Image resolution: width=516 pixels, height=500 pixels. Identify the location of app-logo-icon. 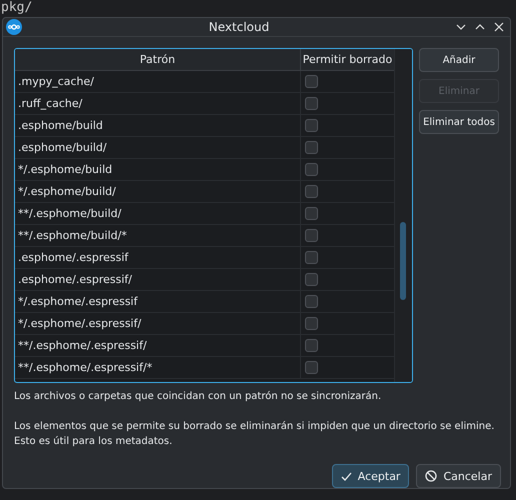
(14, 27).